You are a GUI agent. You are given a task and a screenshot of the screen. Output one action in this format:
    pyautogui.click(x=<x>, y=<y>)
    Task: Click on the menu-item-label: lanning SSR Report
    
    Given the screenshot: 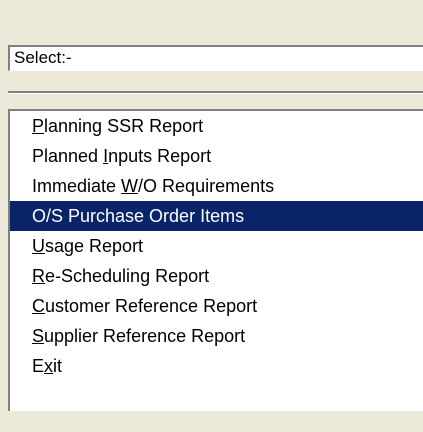 What is the action you would take?
    pyautogui.click(x=124, y=126)
    